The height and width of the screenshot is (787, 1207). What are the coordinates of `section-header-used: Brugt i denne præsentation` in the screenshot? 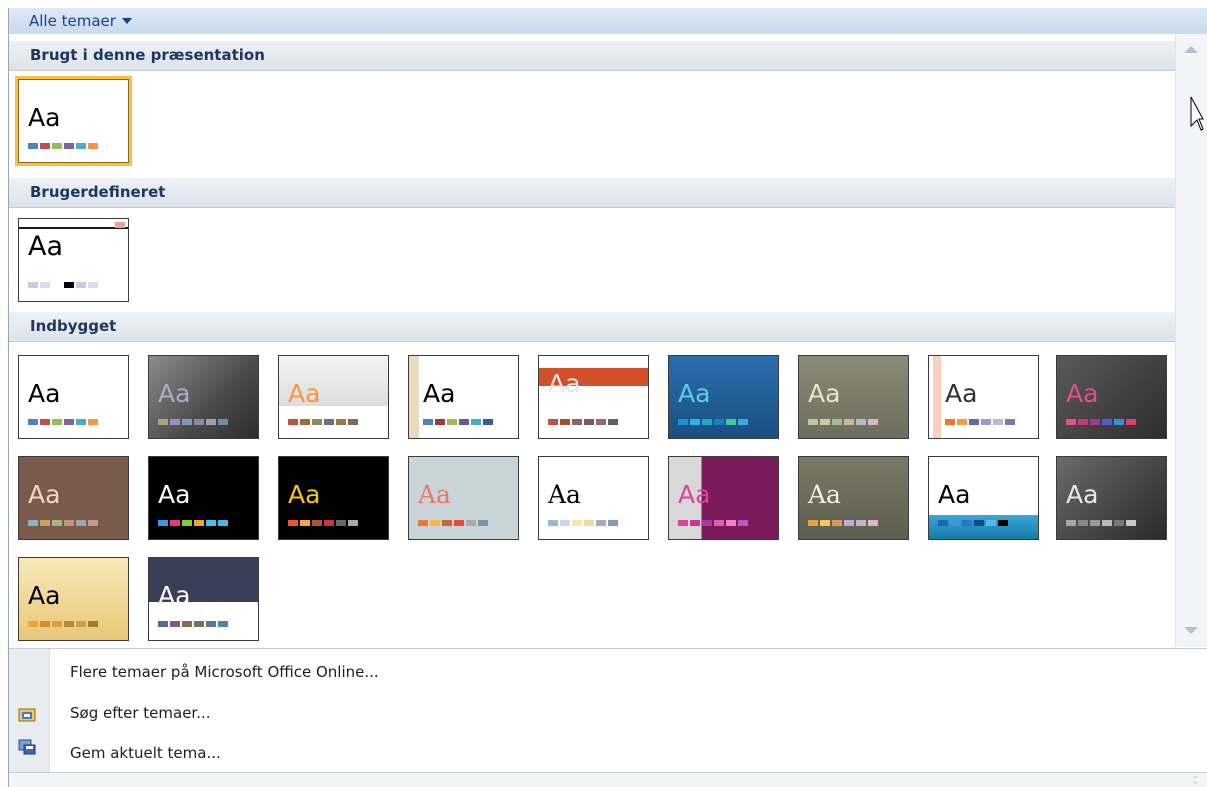 It's located at (592, 56).